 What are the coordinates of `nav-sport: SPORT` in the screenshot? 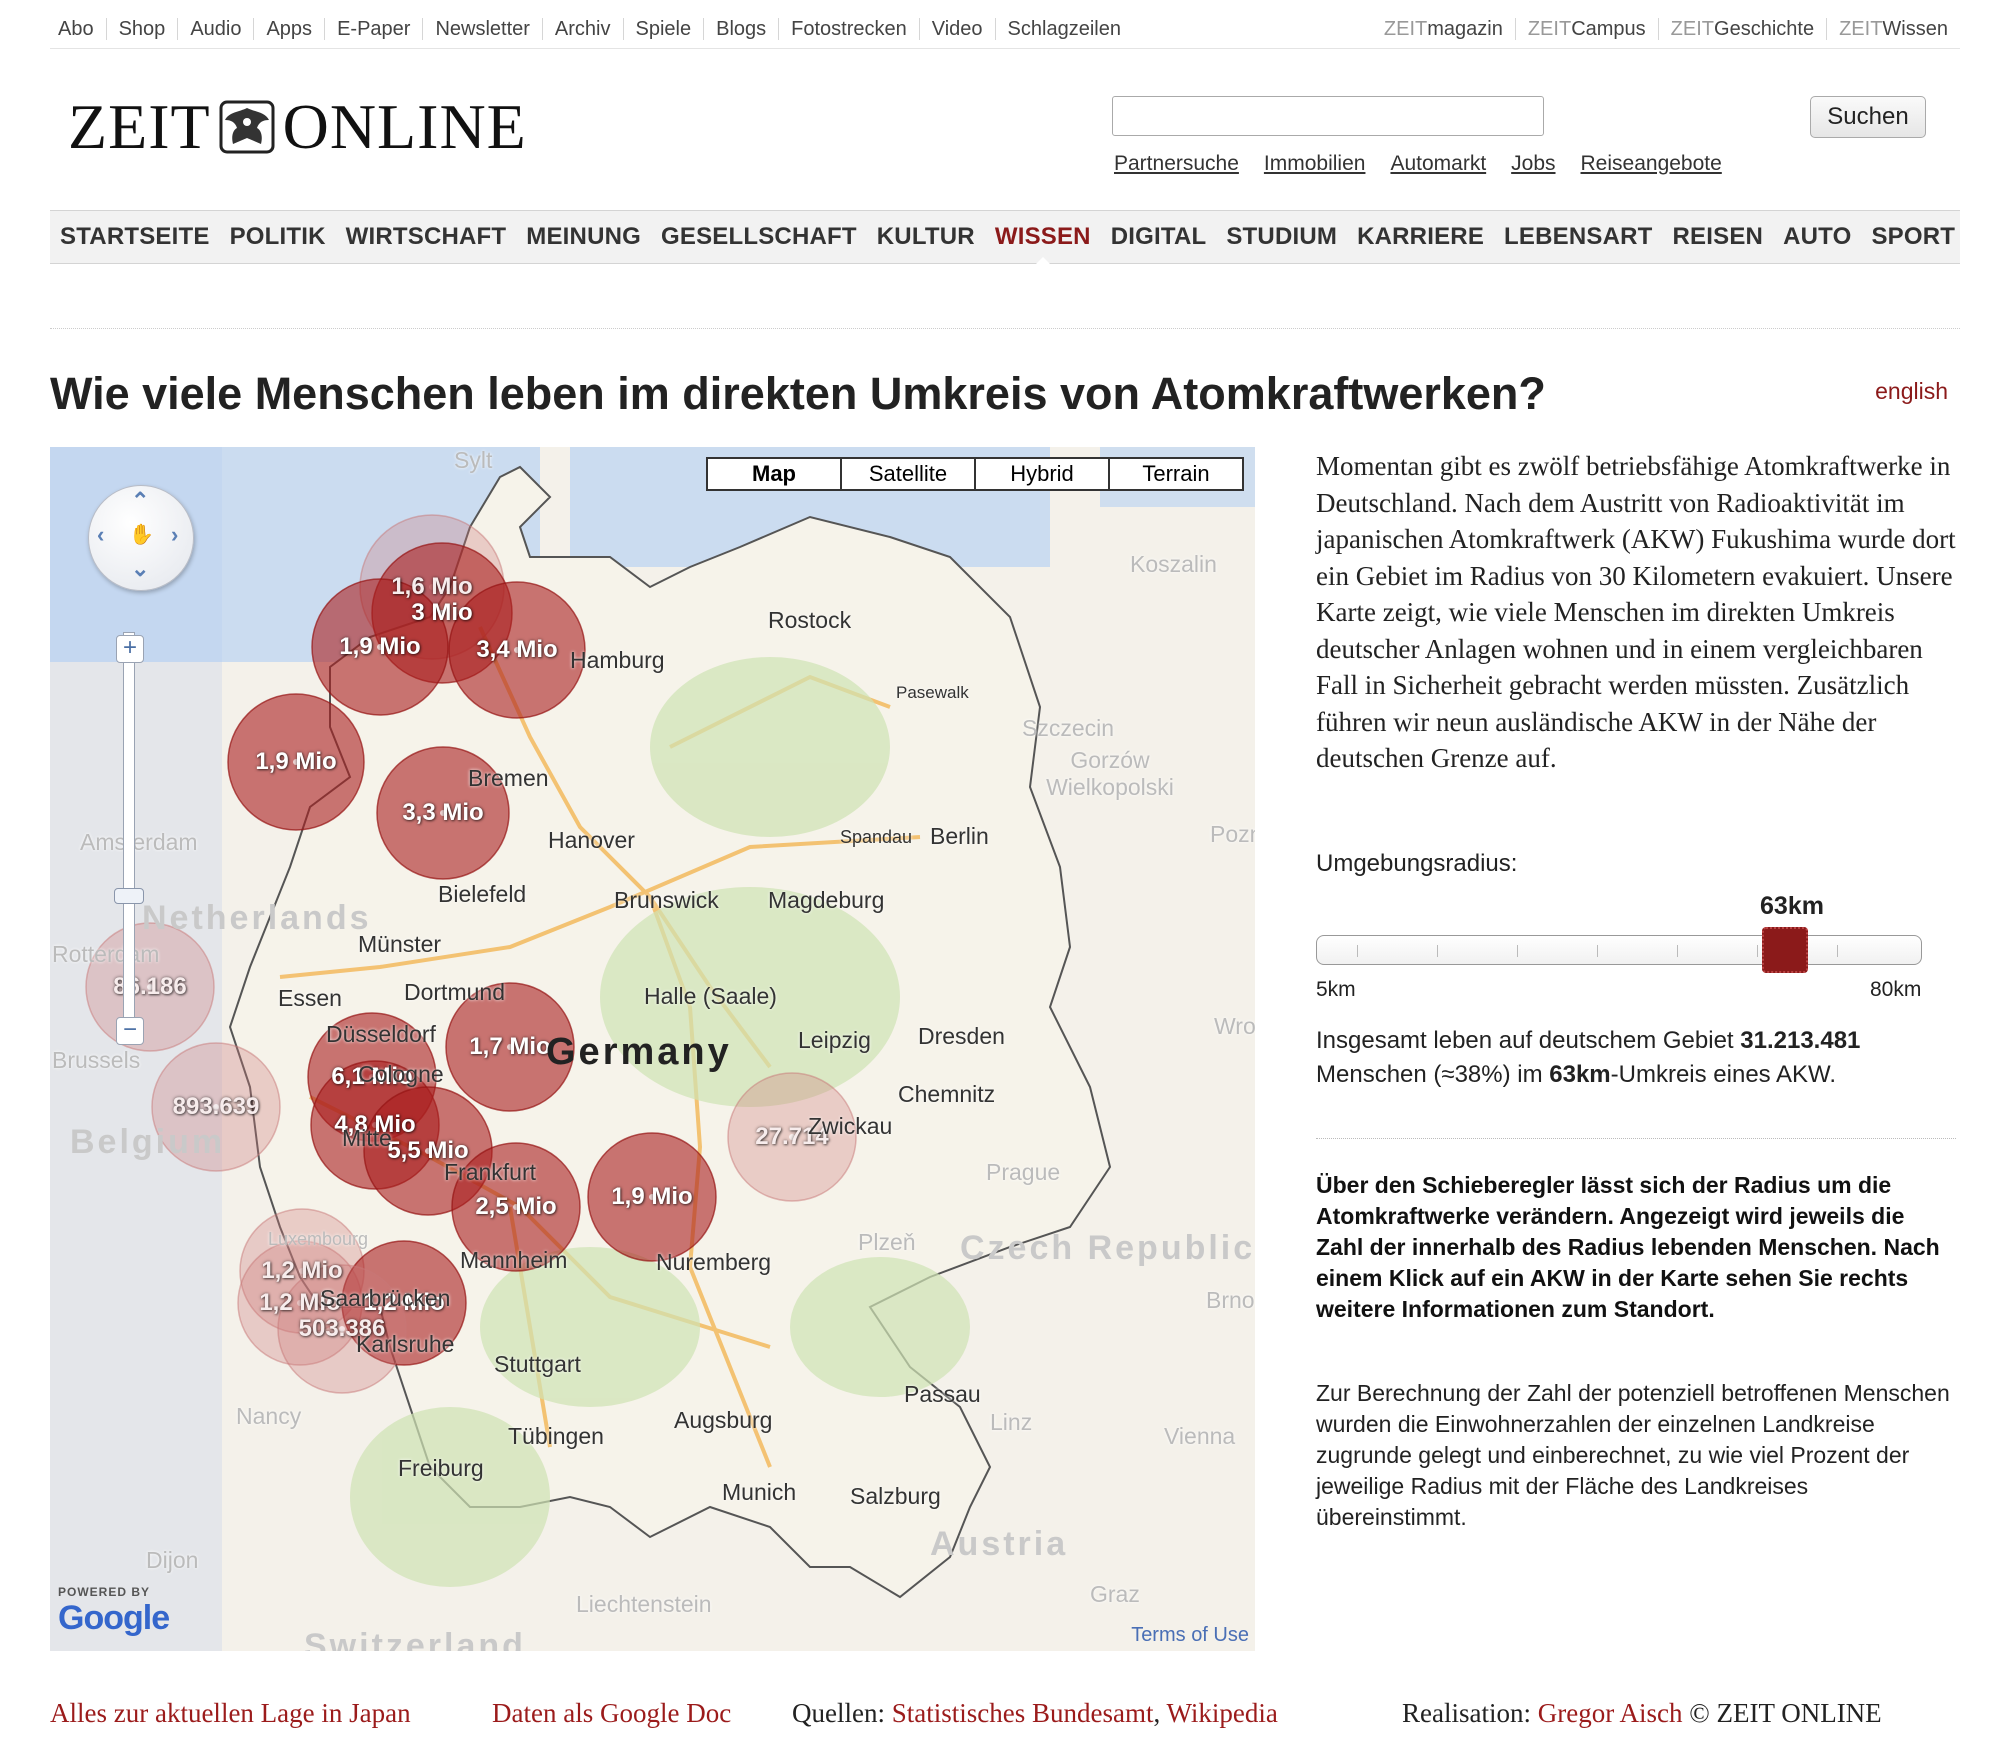 It's located at (1913, 237).